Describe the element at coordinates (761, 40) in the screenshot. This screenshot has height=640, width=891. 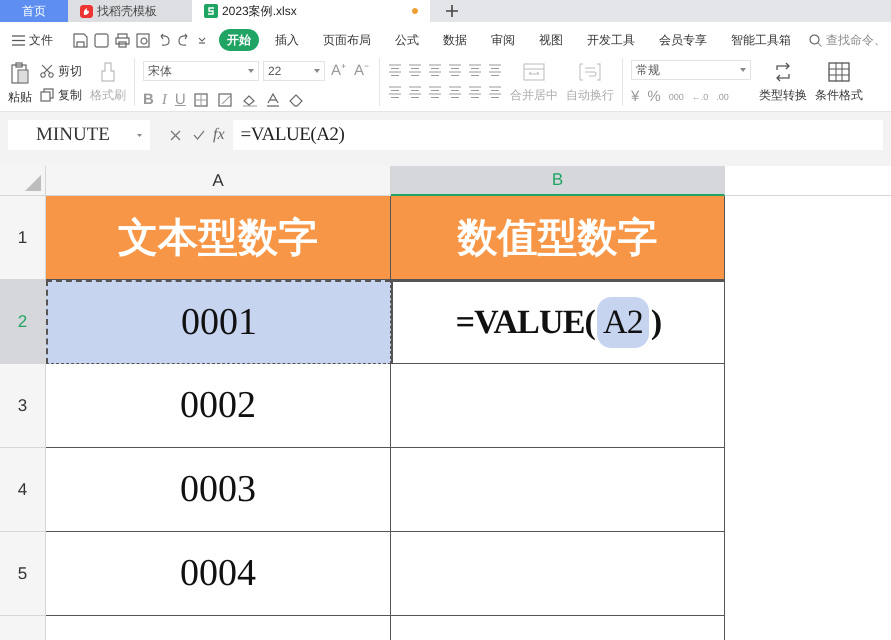
I see `menu-tab: 智能工具箱` at that location.